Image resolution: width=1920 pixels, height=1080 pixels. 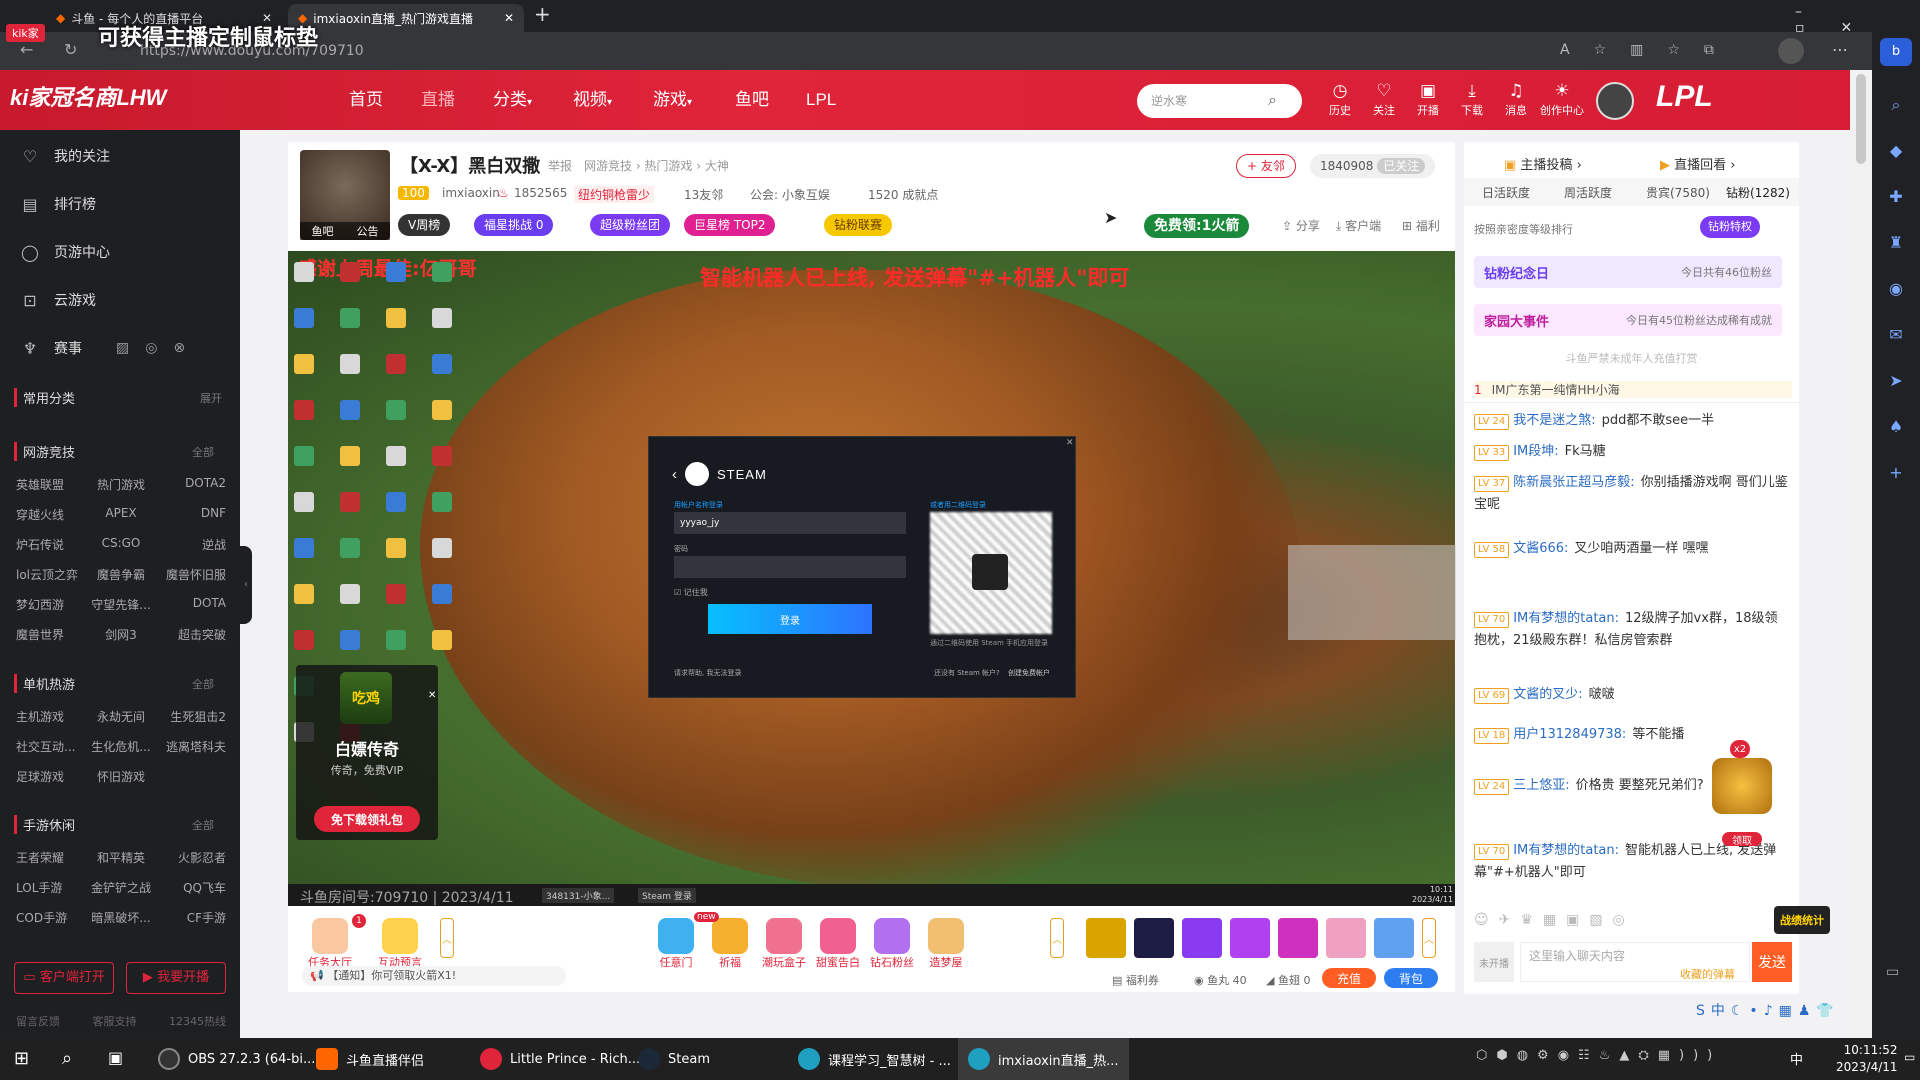 What do you see at coordinates (1632, 421) in the screenshot?
I see `chat-message: LV 24 我不是迷之煞: pdd都不敢see一半` at bounding box center [1632, 421].